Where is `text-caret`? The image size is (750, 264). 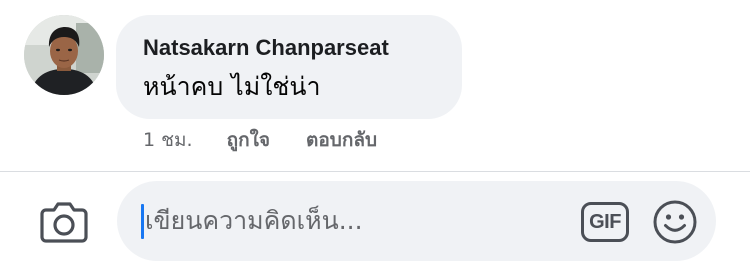 text-caret is located at coordinates (142, 221).